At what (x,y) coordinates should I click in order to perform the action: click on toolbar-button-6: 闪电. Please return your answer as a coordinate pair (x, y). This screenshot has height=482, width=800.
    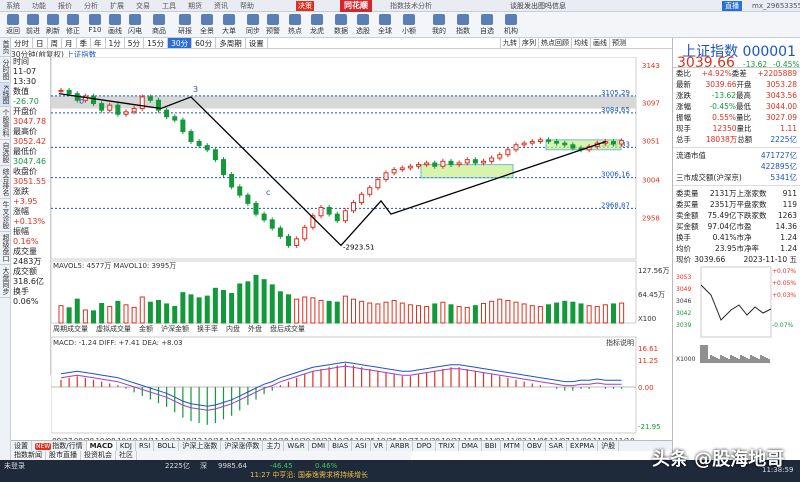
    Looking at the image, I should click on (135, 25).